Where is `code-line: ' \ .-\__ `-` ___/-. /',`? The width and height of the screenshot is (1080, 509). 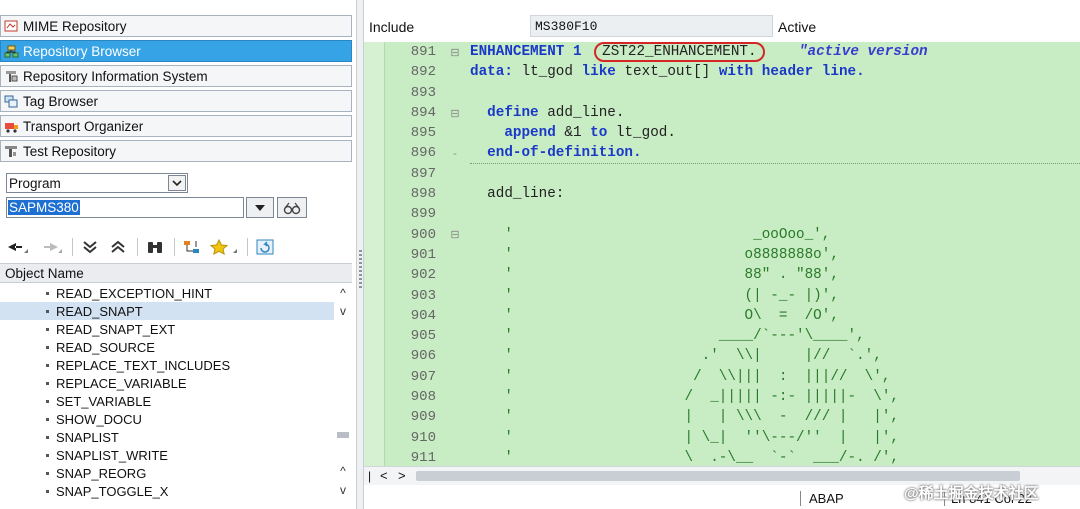
code-line: ' \ .-\__ `-` ___/-. /', is located at coordinates (684, 457).